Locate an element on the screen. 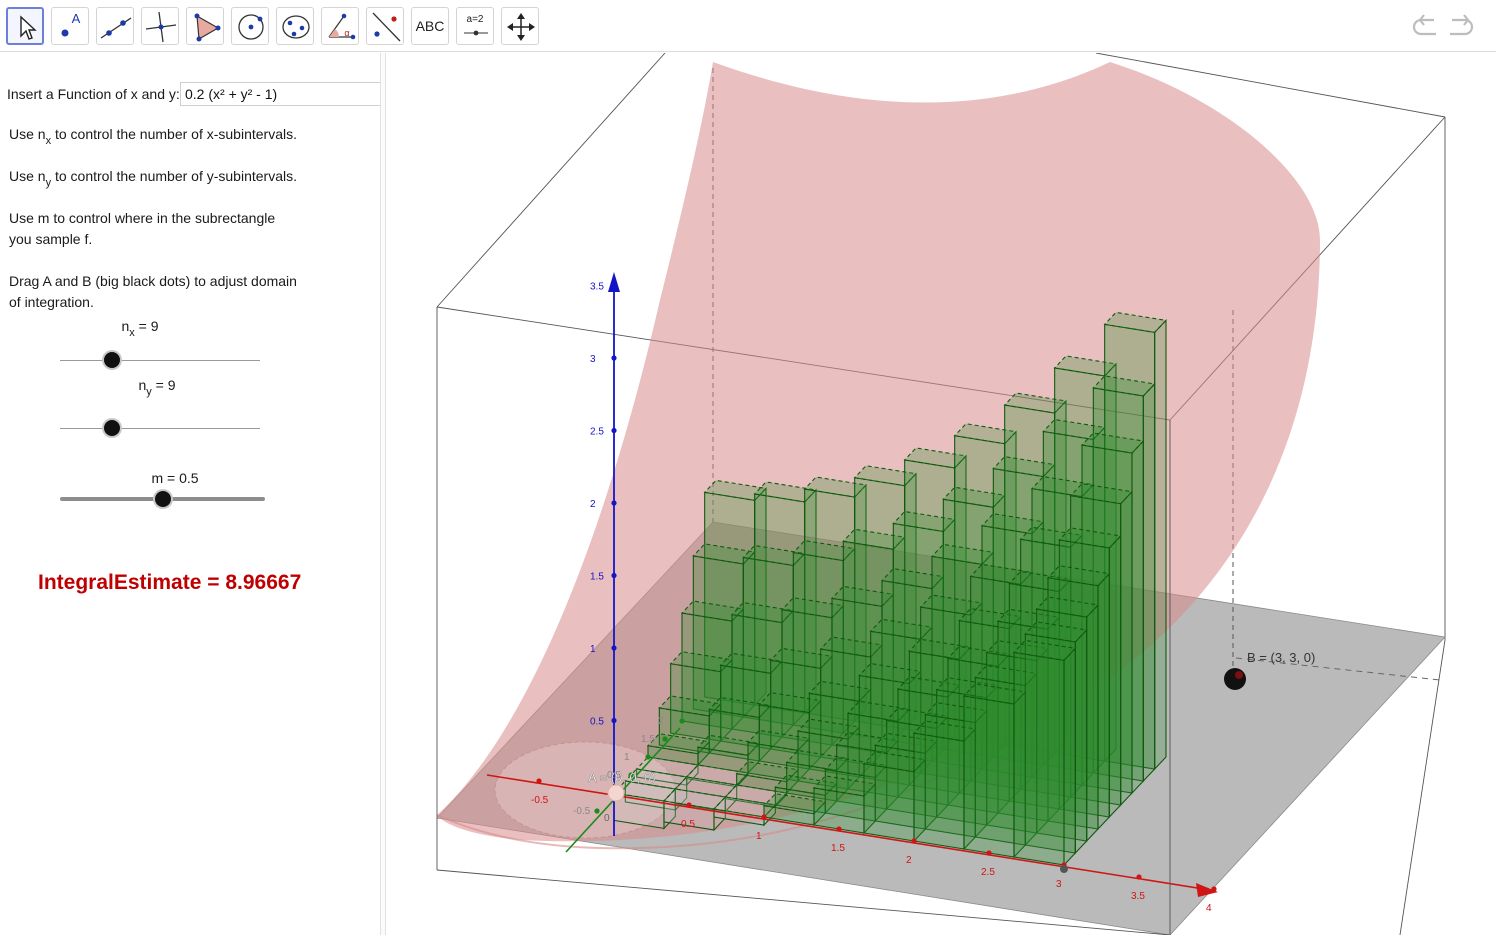 The image size is (1496, 935). point-tool: A is located at coordinates (70, 26).